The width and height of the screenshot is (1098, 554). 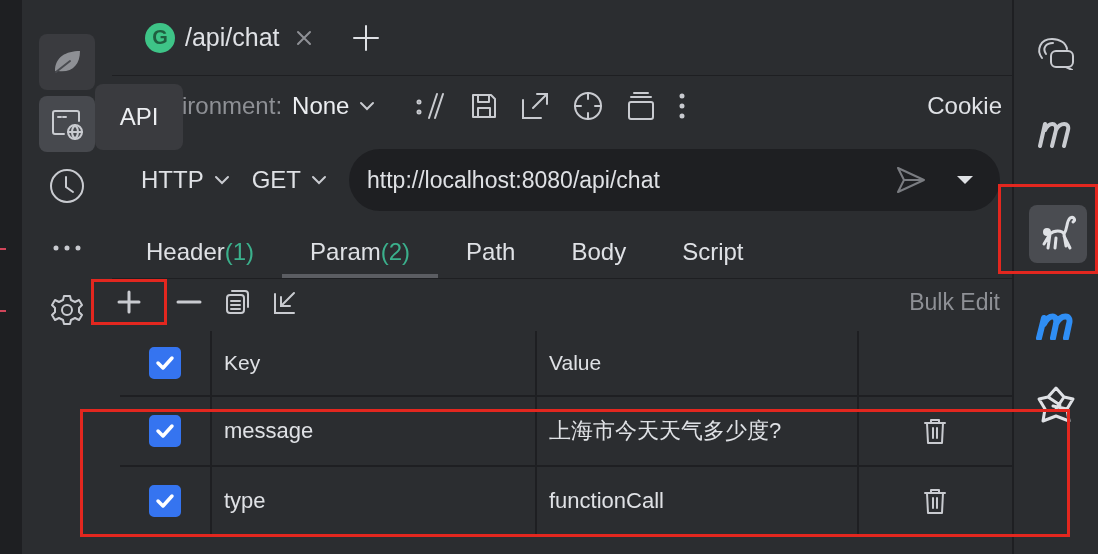 I want to click on param-tab: Body, so click(x=599, y=253).